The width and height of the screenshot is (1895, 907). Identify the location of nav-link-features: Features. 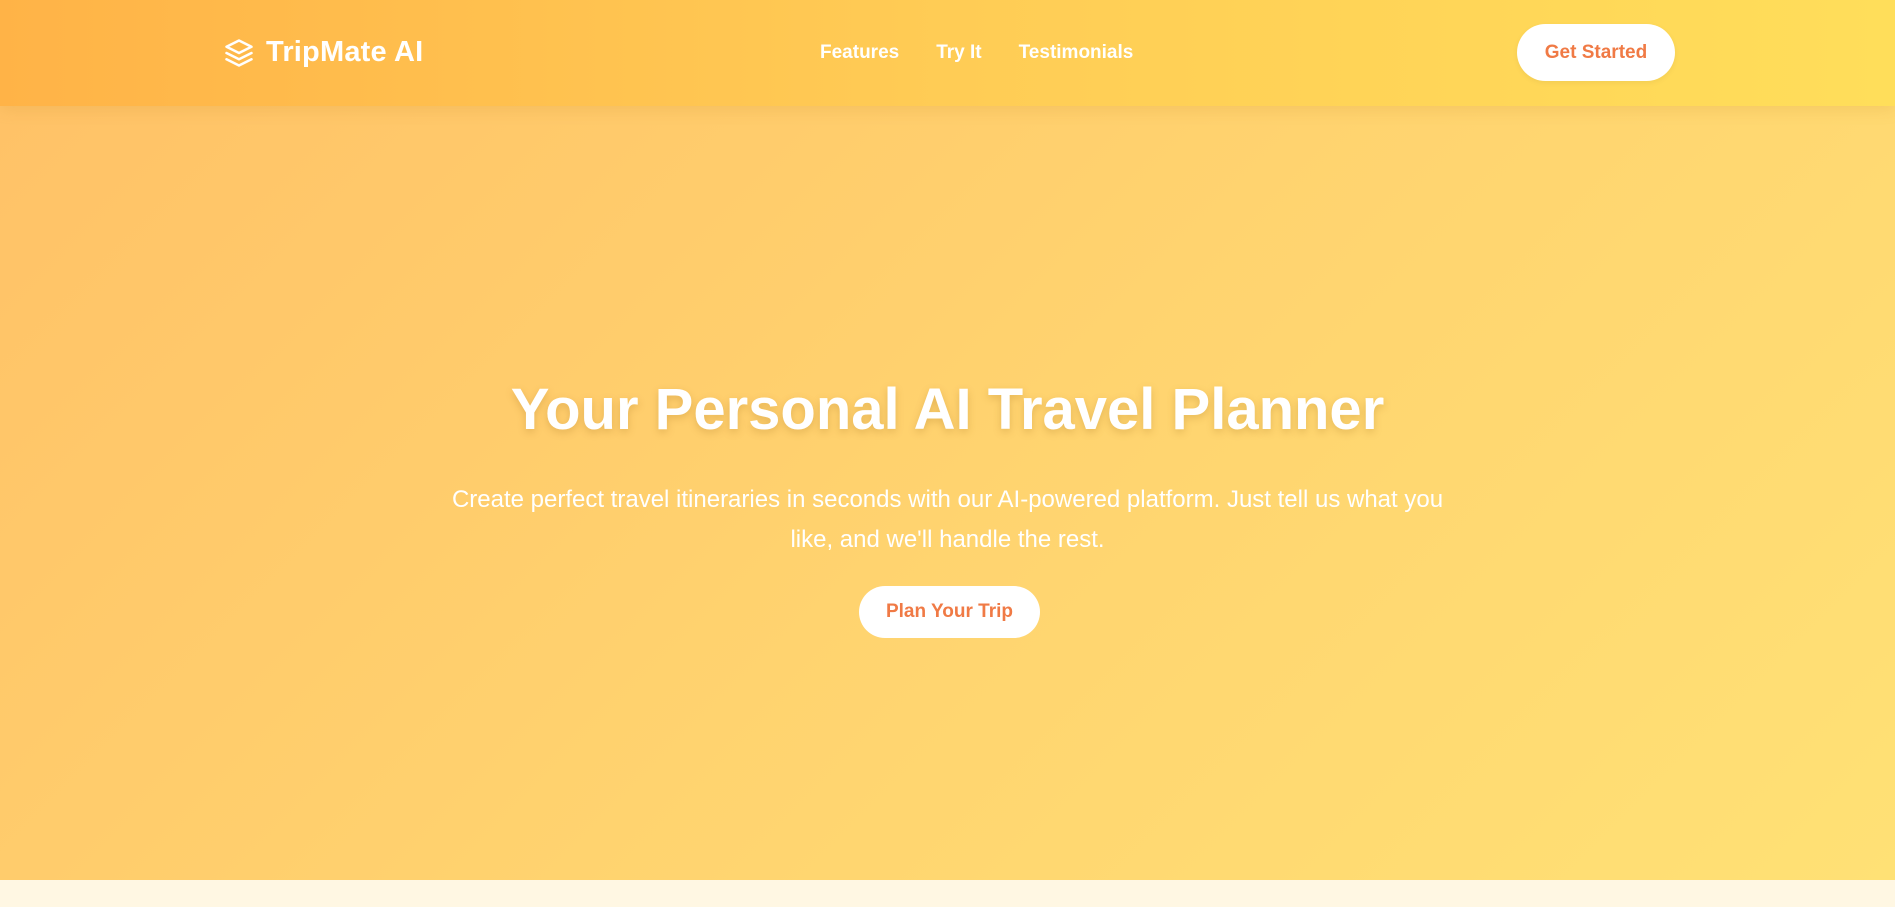
(859, 53).